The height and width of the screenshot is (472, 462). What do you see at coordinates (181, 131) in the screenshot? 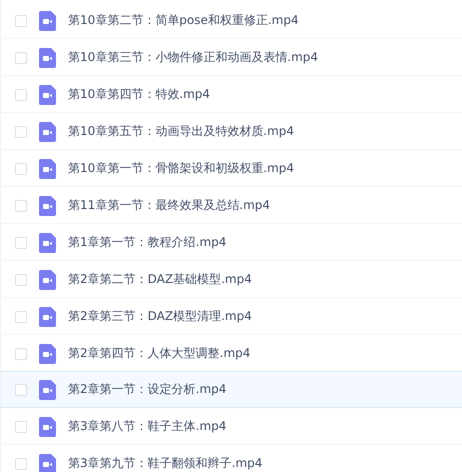
I see `file-name: 第10章第五节：动画导出及特效材质.mp4` at bounding box center [181, 131].